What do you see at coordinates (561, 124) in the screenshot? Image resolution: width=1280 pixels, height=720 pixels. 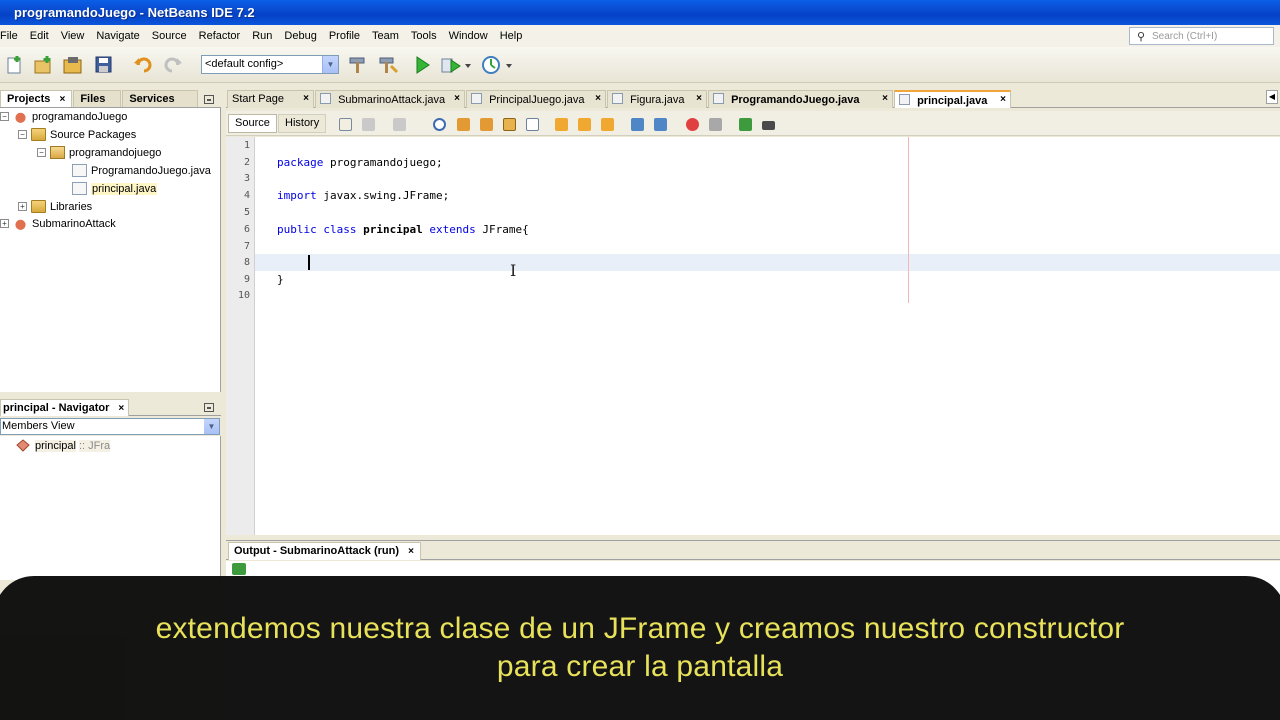 I see `prev-bookmark-icon` at bounding box center [561, 124].